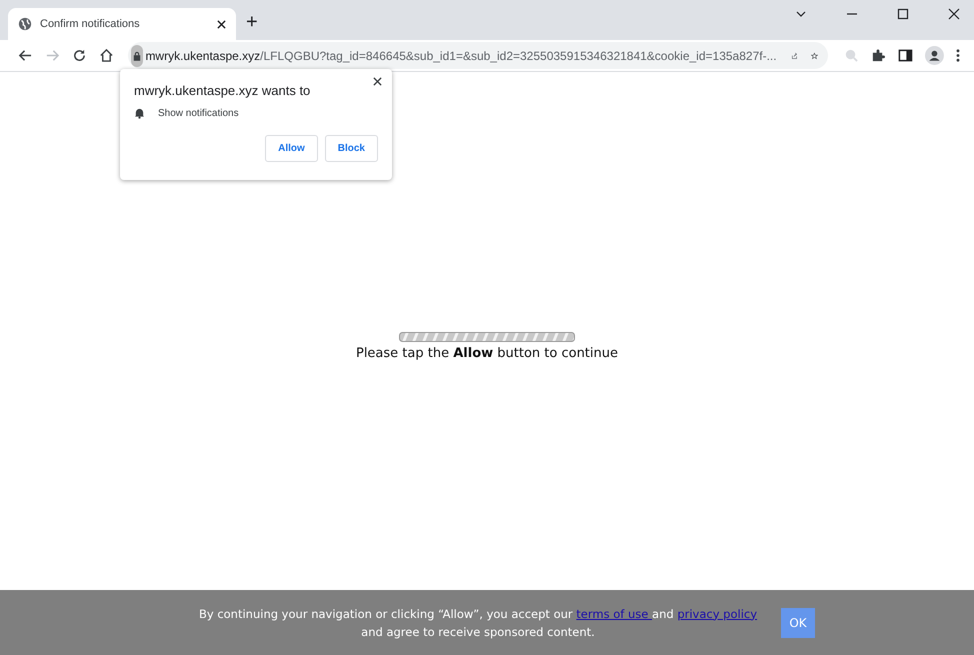 This screenshot has height=655, width=974. I want to click on ok-button: OK, so click(798, 623).